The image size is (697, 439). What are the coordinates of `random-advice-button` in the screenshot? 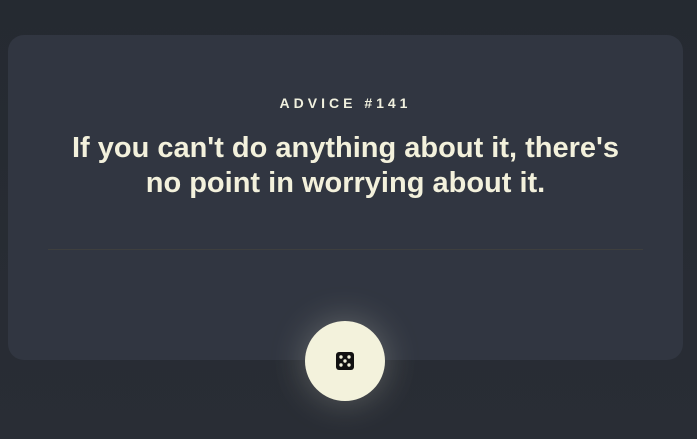 It's located at (345, 361).